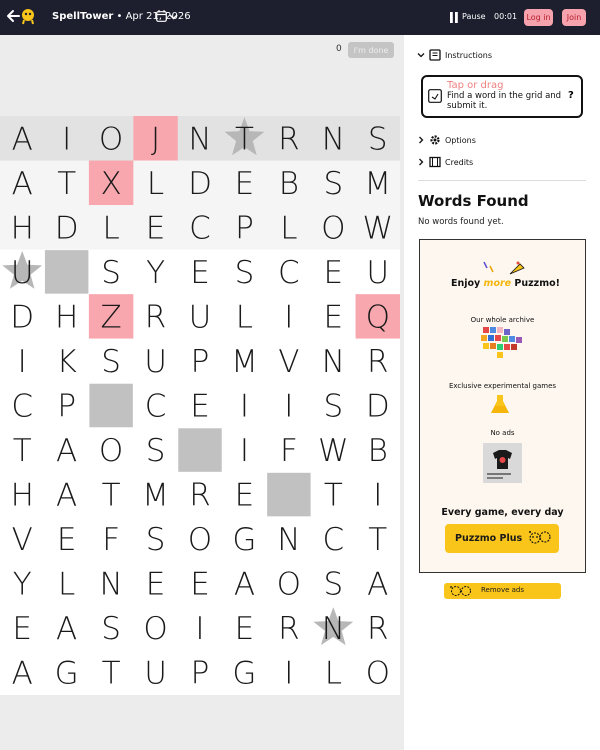  I want to click on login-button: Log in, so click(538, 17).